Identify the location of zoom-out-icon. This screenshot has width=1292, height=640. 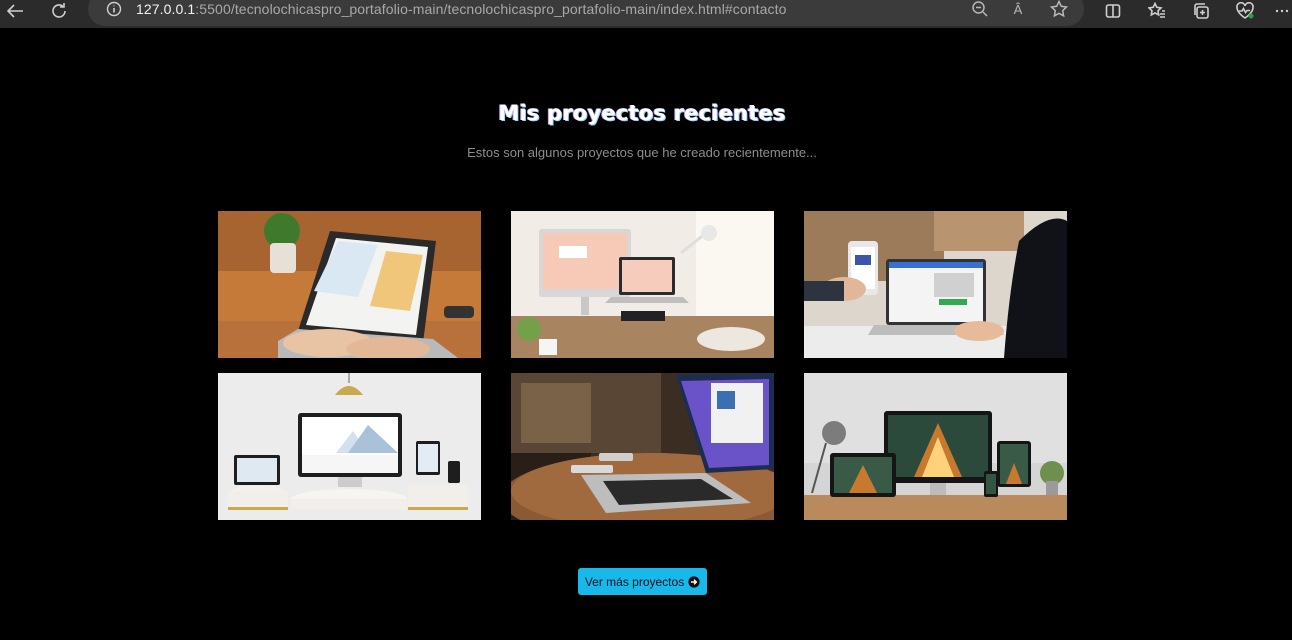
(980, 9).